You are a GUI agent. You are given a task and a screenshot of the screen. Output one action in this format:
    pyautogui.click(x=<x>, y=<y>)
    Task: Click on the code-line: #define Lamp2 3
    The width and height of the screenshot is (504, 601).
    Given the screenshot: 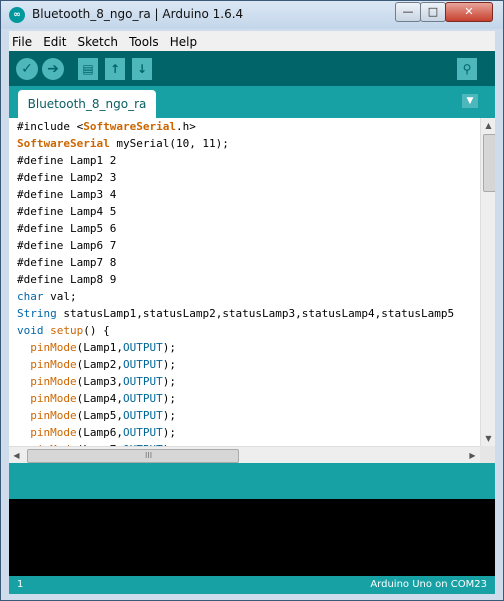 What is the action you would take?
    pyautogui.click(x=235, y=177)
    